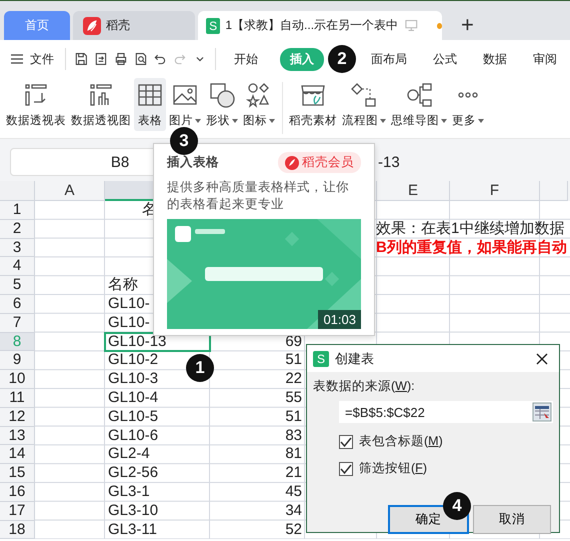  What do you see at coordinates (293, 491) in the screenshot?
I see `table-cell: 45` at bounding box center [293, 491].